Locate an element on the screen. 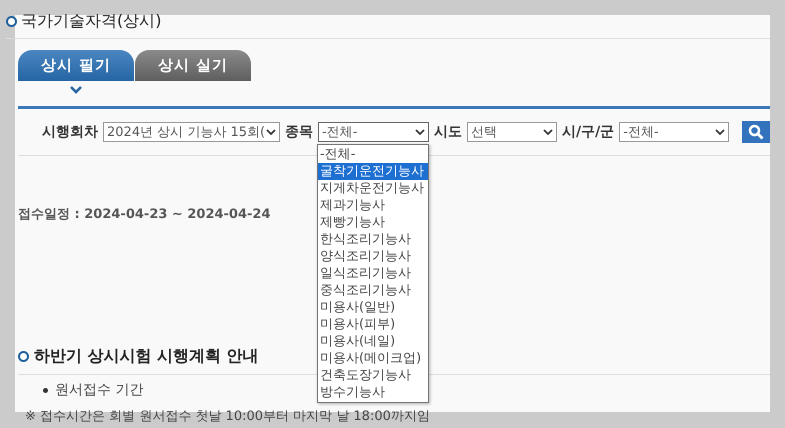 The image size is (785, 428). dropdown-option: 건축도장기능사 is located at coordinates (373, 375).